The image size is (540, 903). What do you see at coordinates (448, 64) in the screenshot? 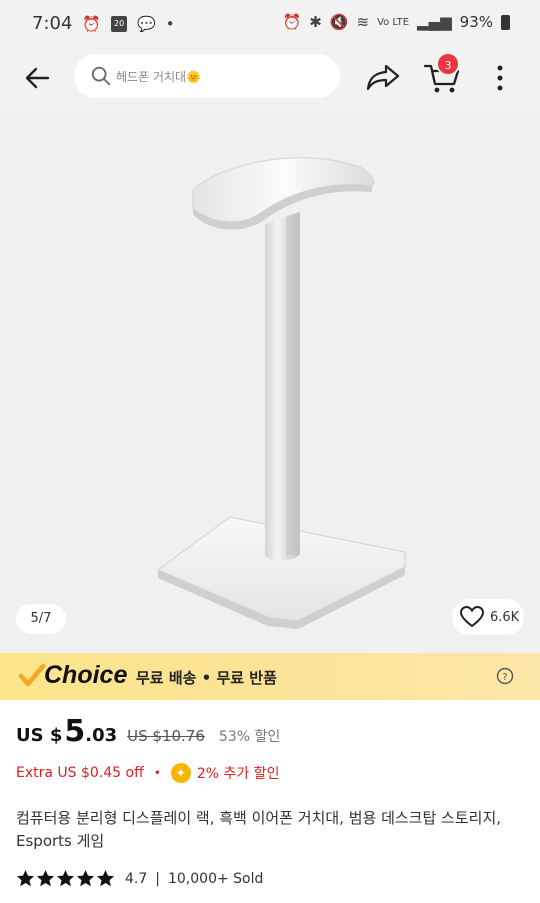
I see `cart-count-badge: 3` at bounding box center [448, 64].